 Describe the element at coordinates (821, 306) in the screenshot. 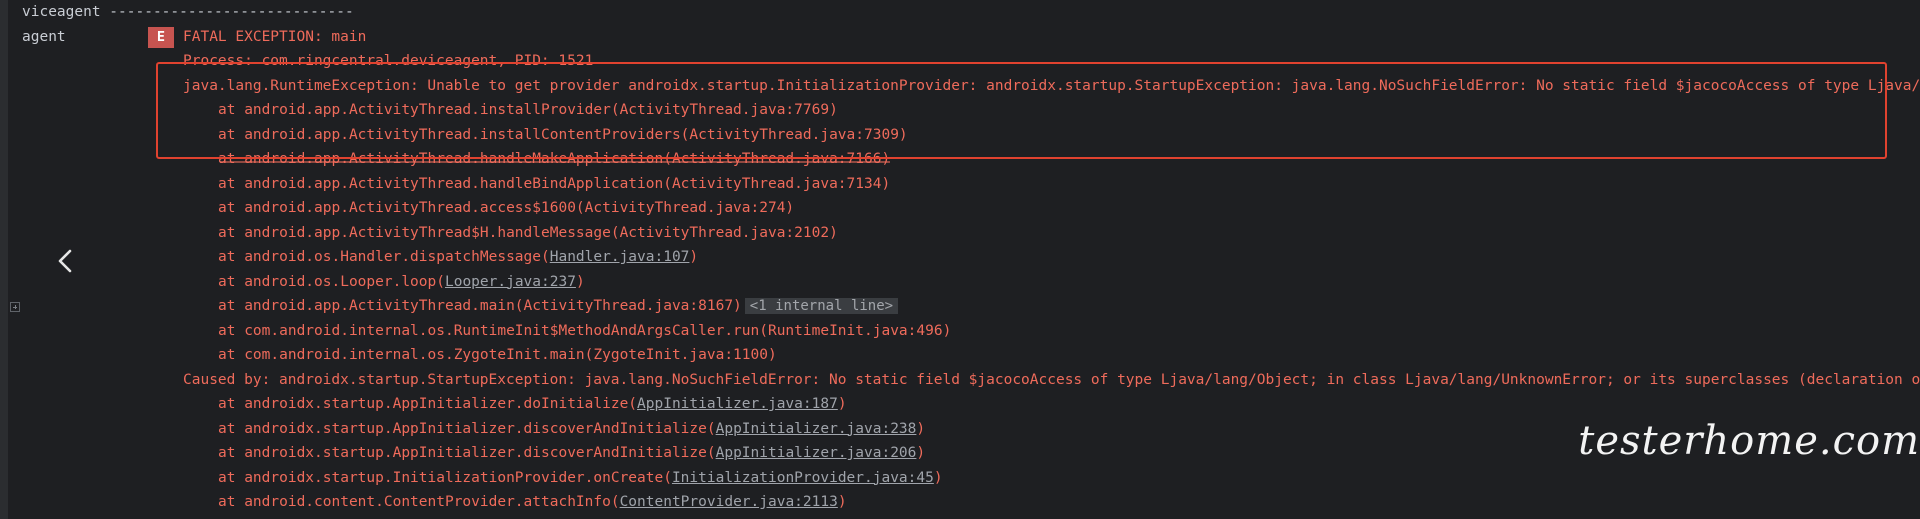

I see `folded-lines-chip: <1 internal line>` at that location.